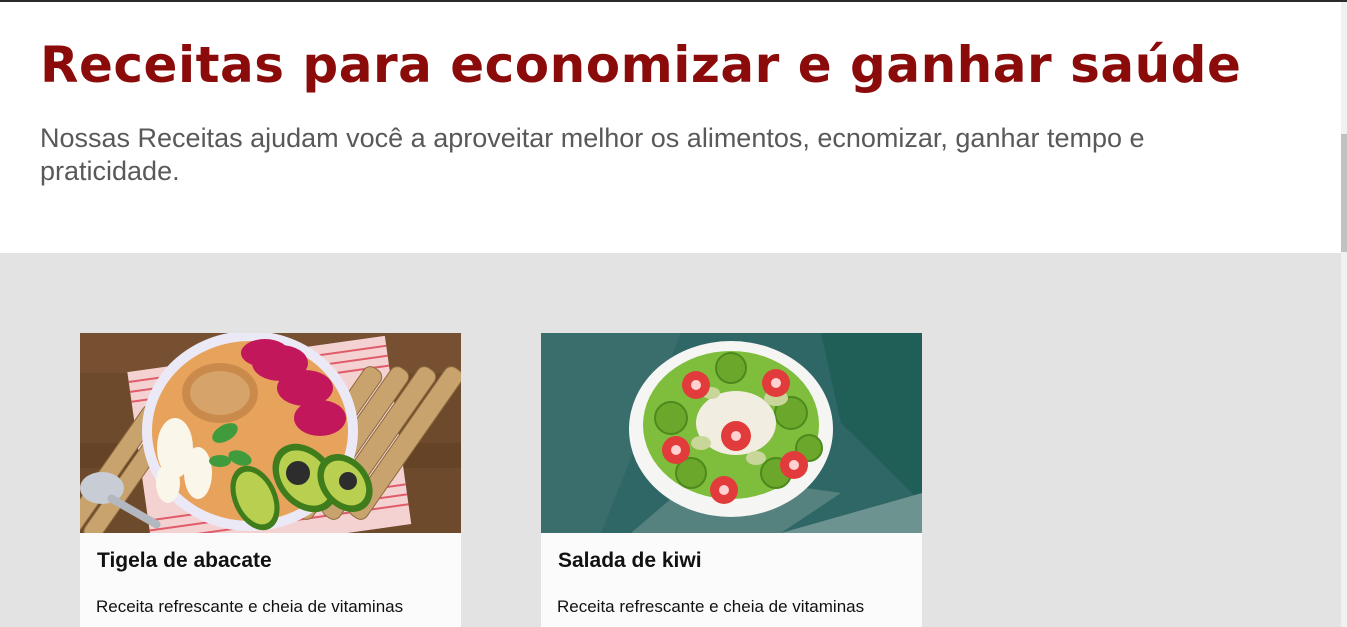 The image size is (1347, 627). I want to click on page-scrollbar, so click(1344, 314).